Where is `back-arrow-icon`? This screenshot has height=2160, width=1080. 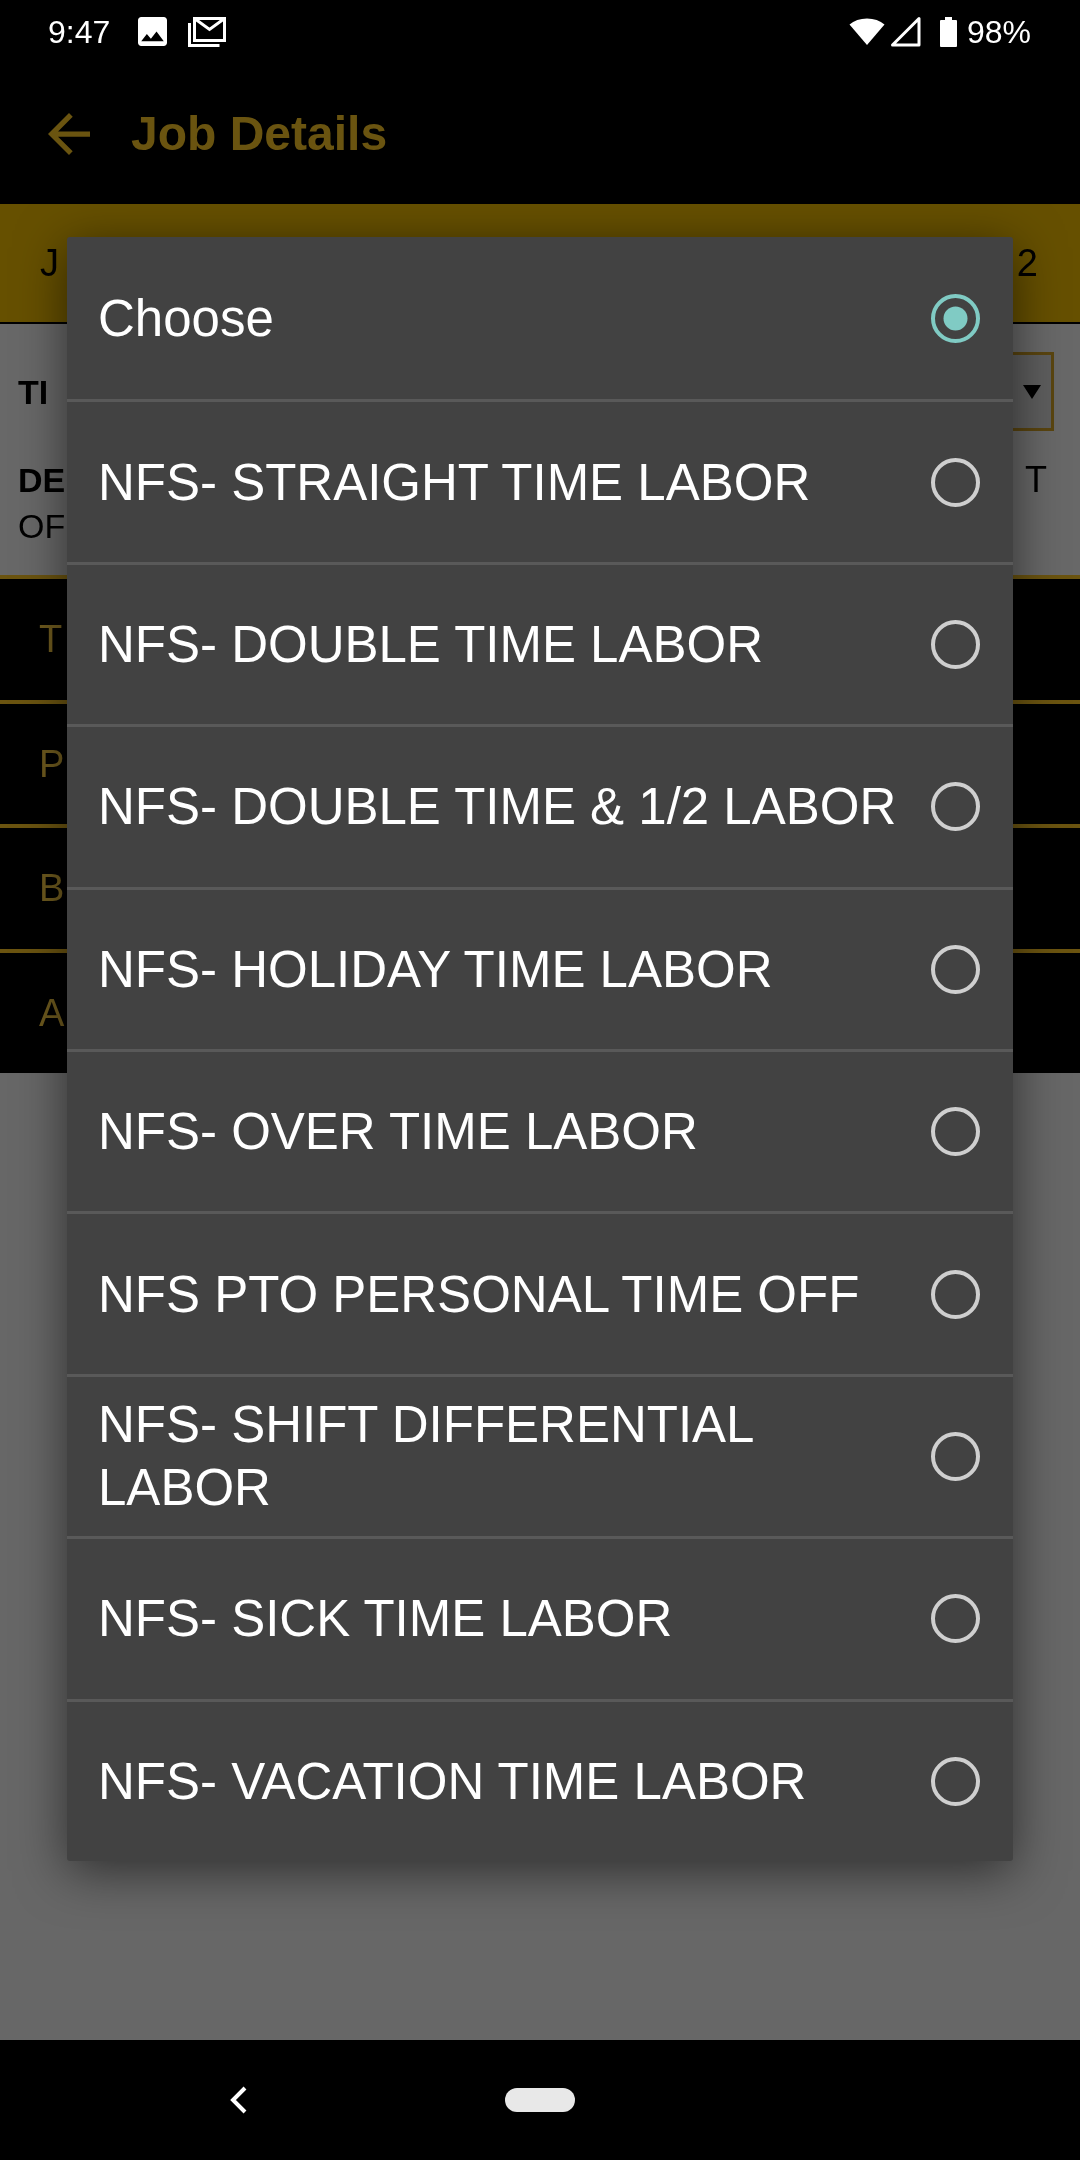
back-arrow-icon is located at coordinates (69, 133).